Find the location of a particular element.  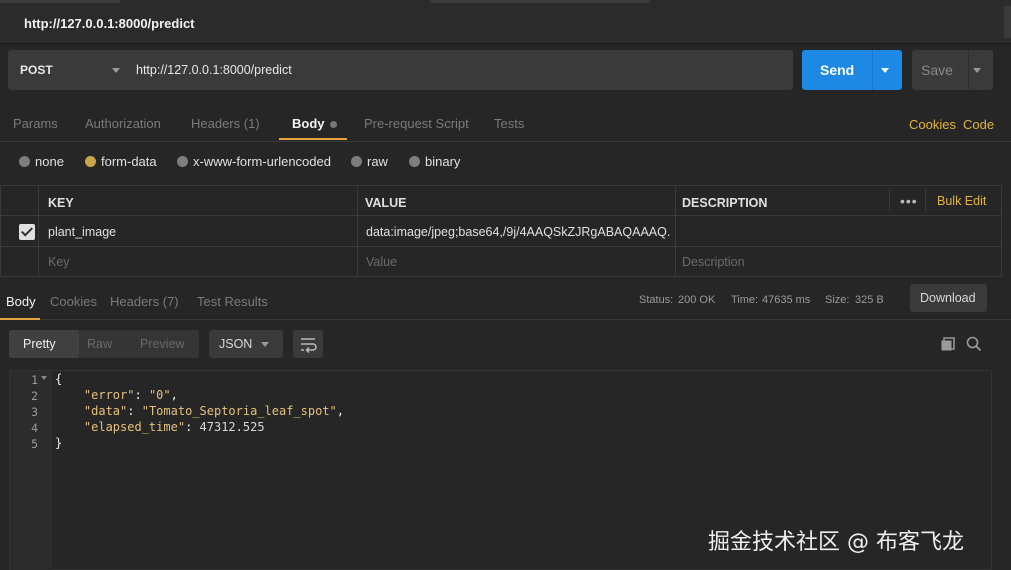

response-tab-cookies: Cookies is located at coordinates (73, 301).